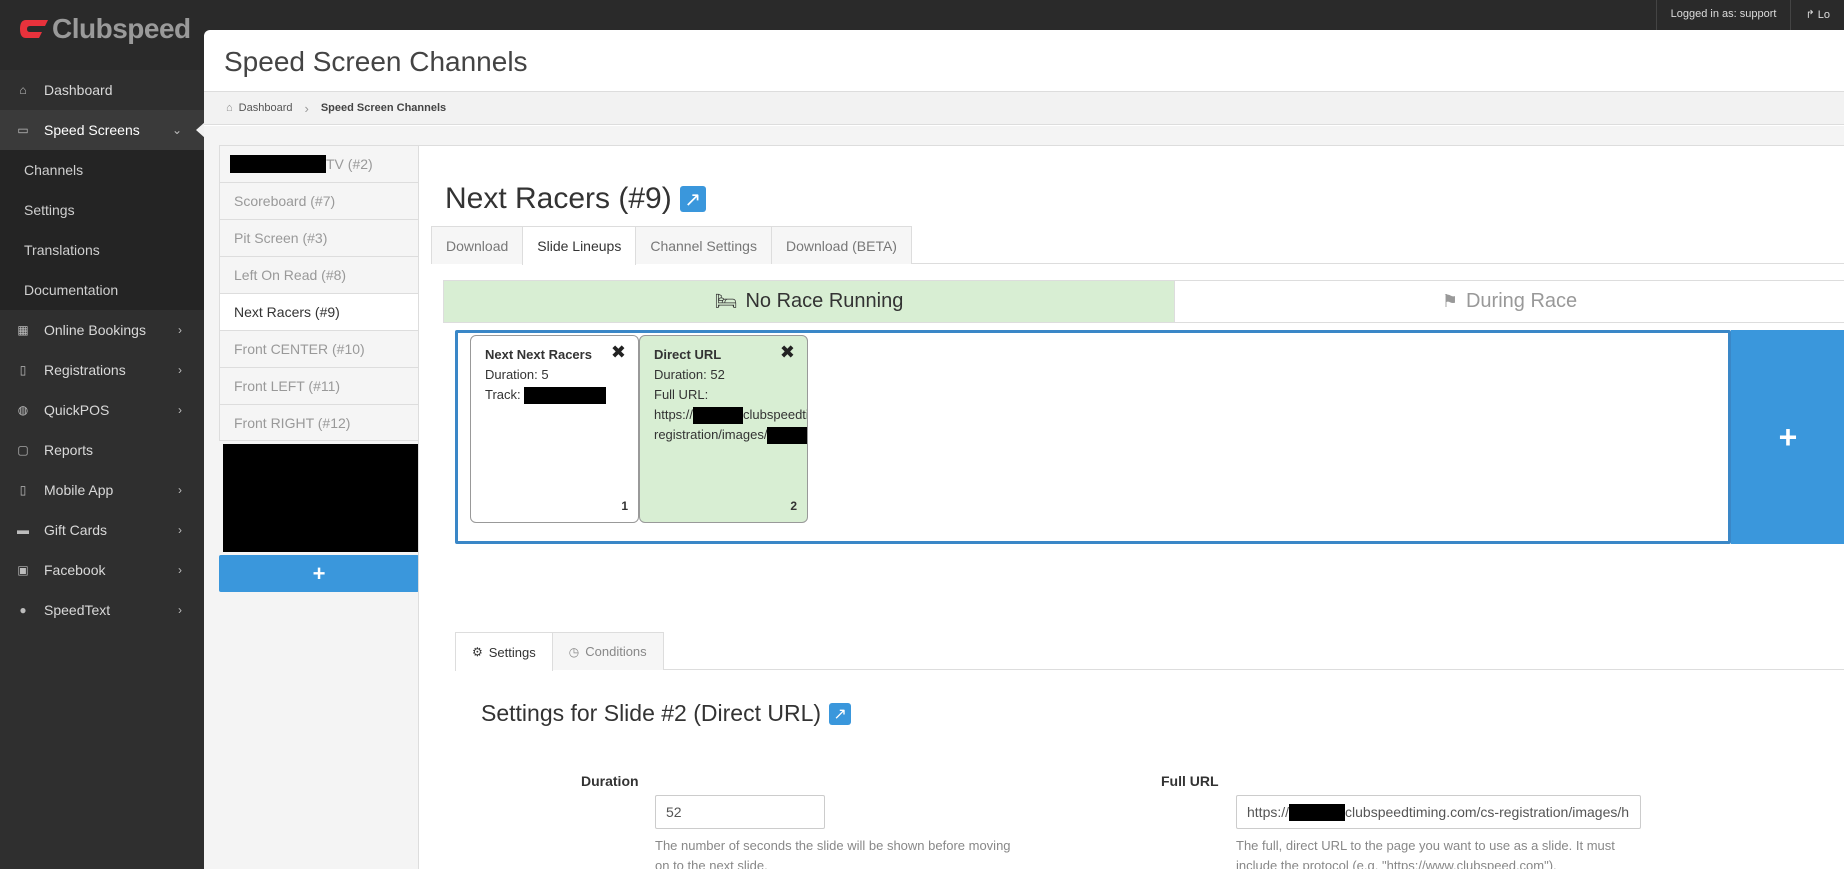 The width and height of the screenshot is (1844, 869). I want to click on duration-input: 52, so click(740, 812).